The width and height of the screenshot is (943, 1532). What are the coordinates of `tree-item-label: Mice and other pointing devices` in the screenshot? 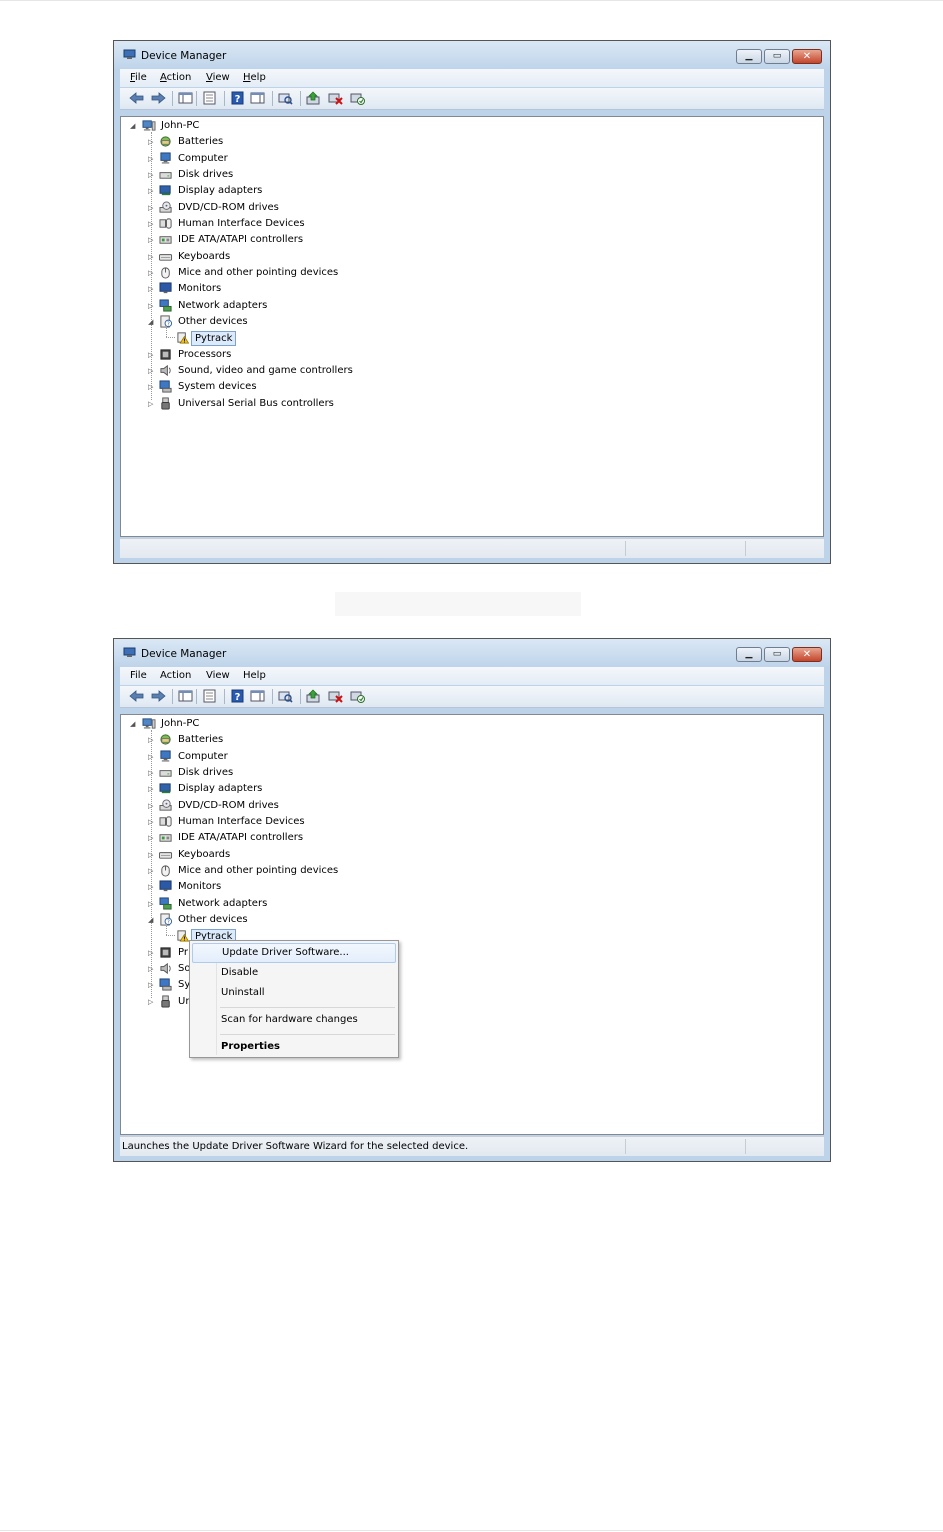 It's located at (258, 272).